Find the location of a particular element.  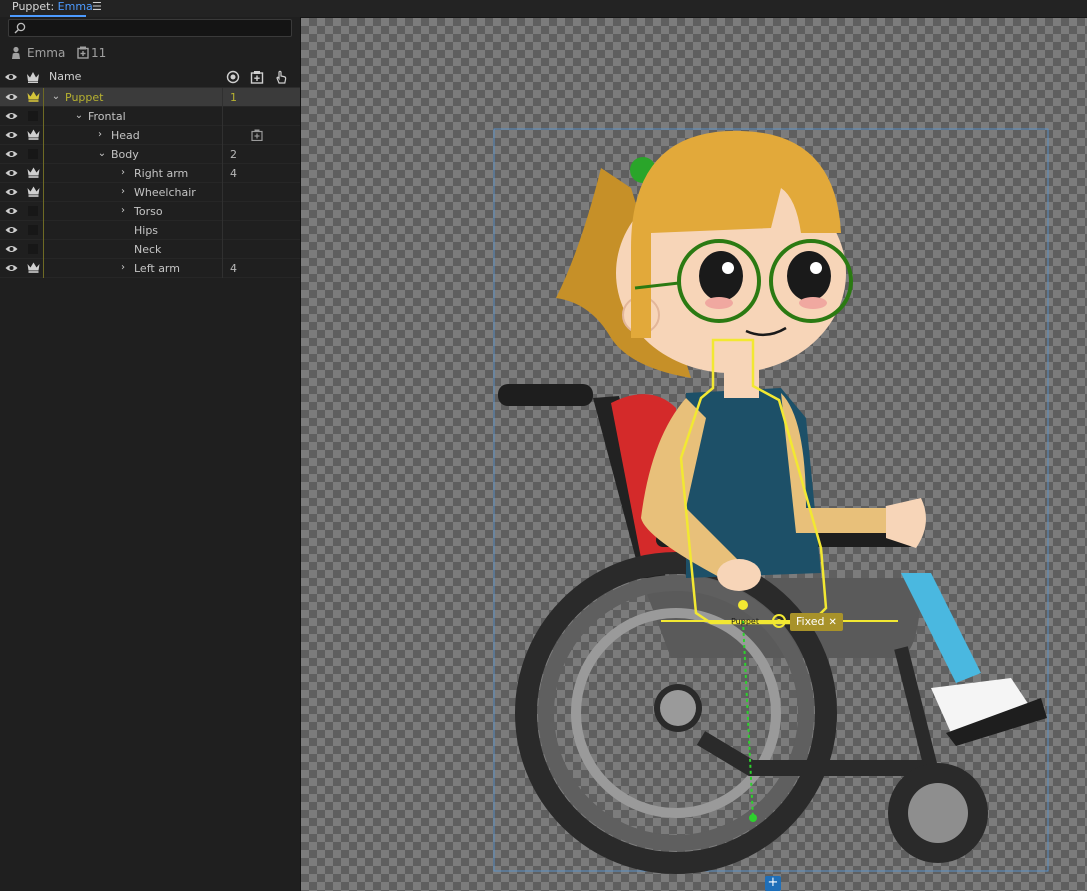

layer-row-right-arm: › Right arm 4 is located at coordinates (150, 173).